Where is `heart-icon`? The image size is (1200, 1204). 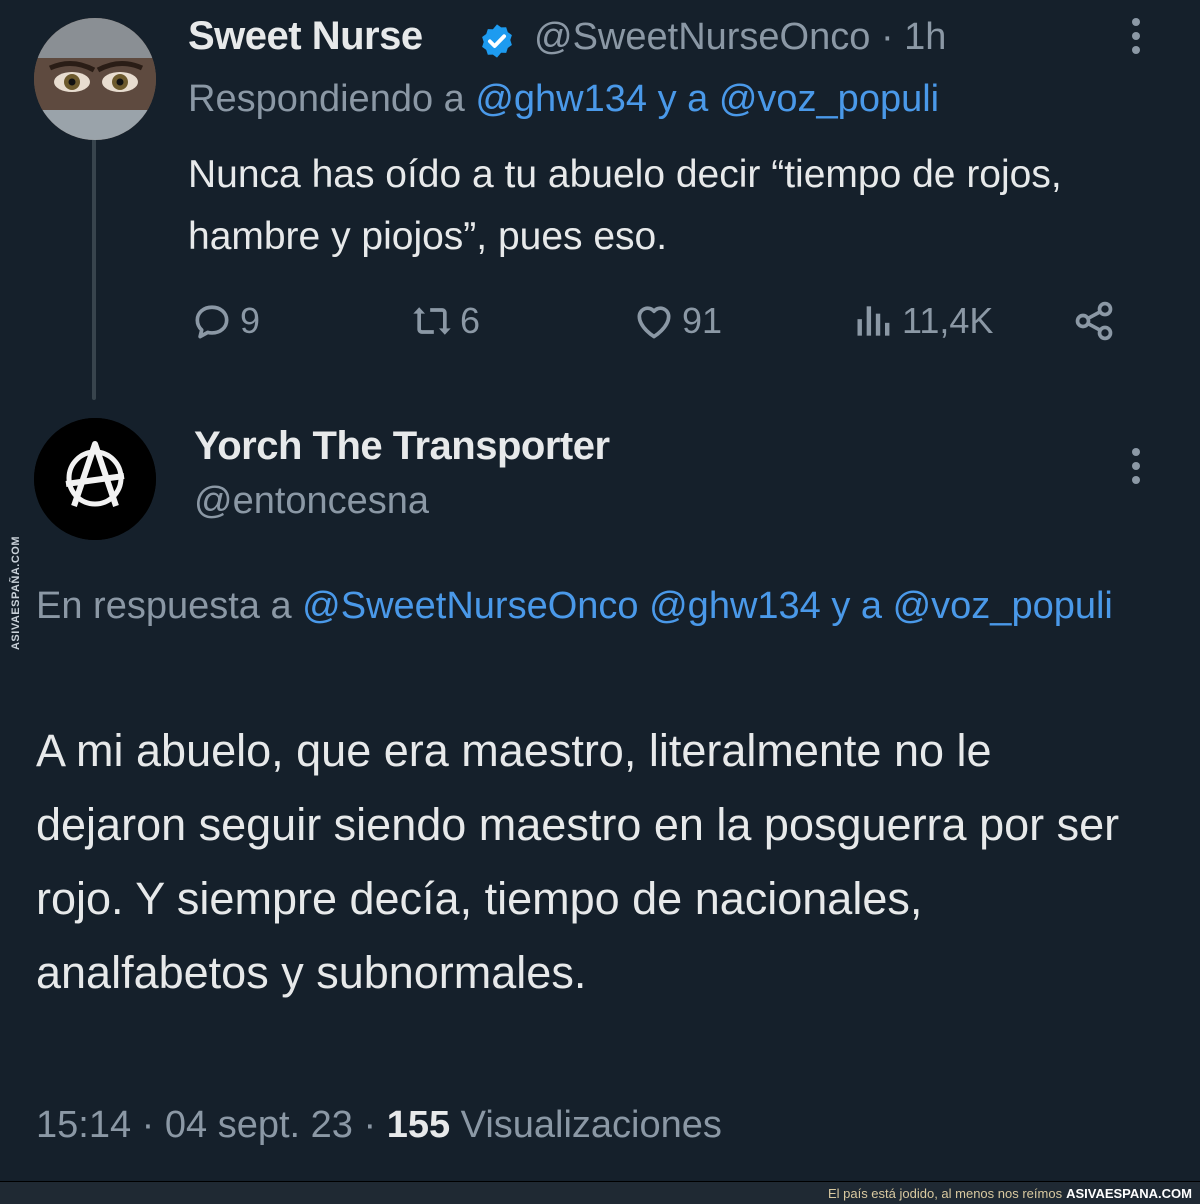
heart-icon is located at coordinates (654, 322).